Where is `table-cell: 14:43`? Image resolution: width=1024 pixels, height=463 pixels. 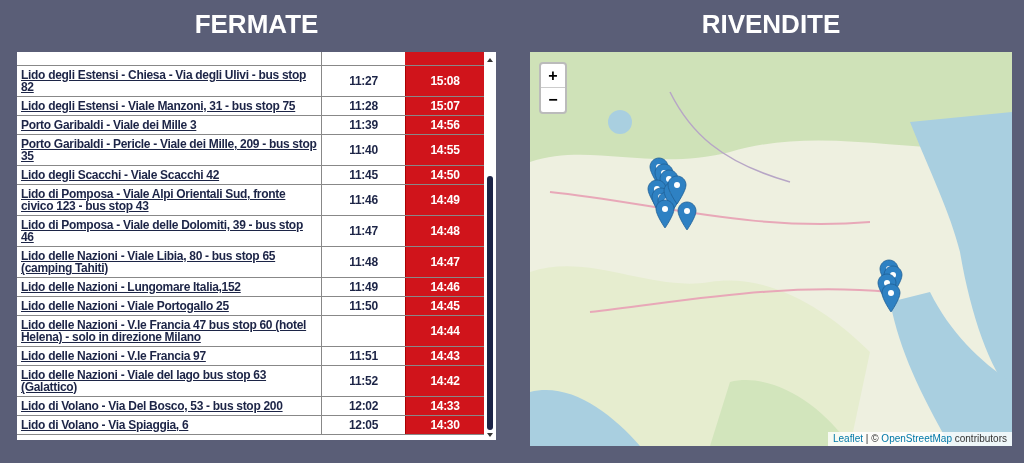 table-cell: 14:43 is located at coordinates (444, 356).